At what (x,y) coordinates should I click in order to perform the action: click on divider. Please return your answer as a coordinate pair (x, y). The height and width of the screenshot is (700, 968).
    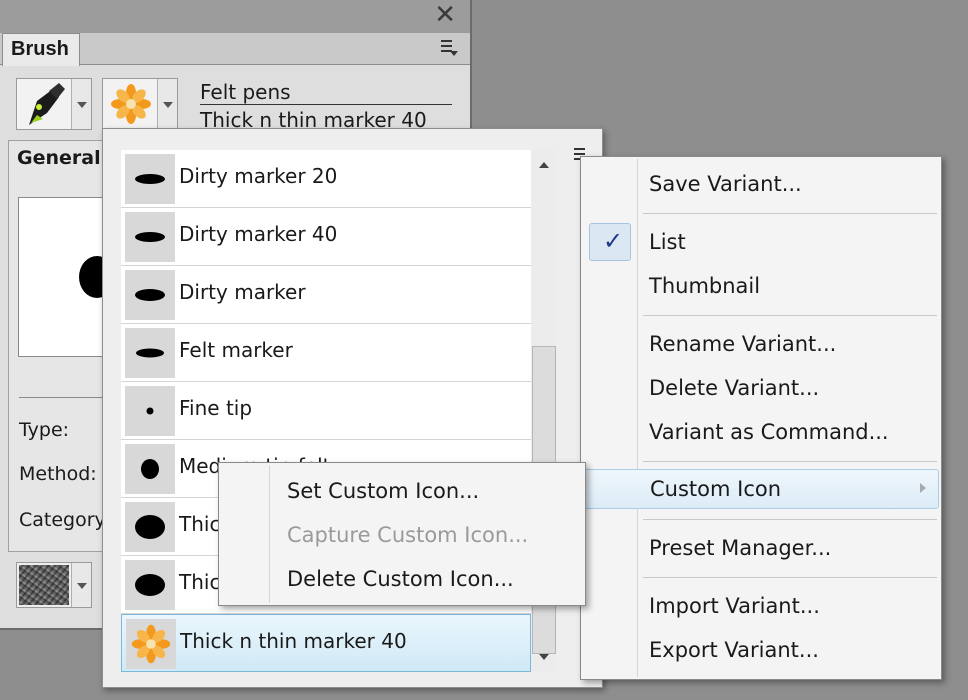
    Looking at the image, I should click on (66, 397).